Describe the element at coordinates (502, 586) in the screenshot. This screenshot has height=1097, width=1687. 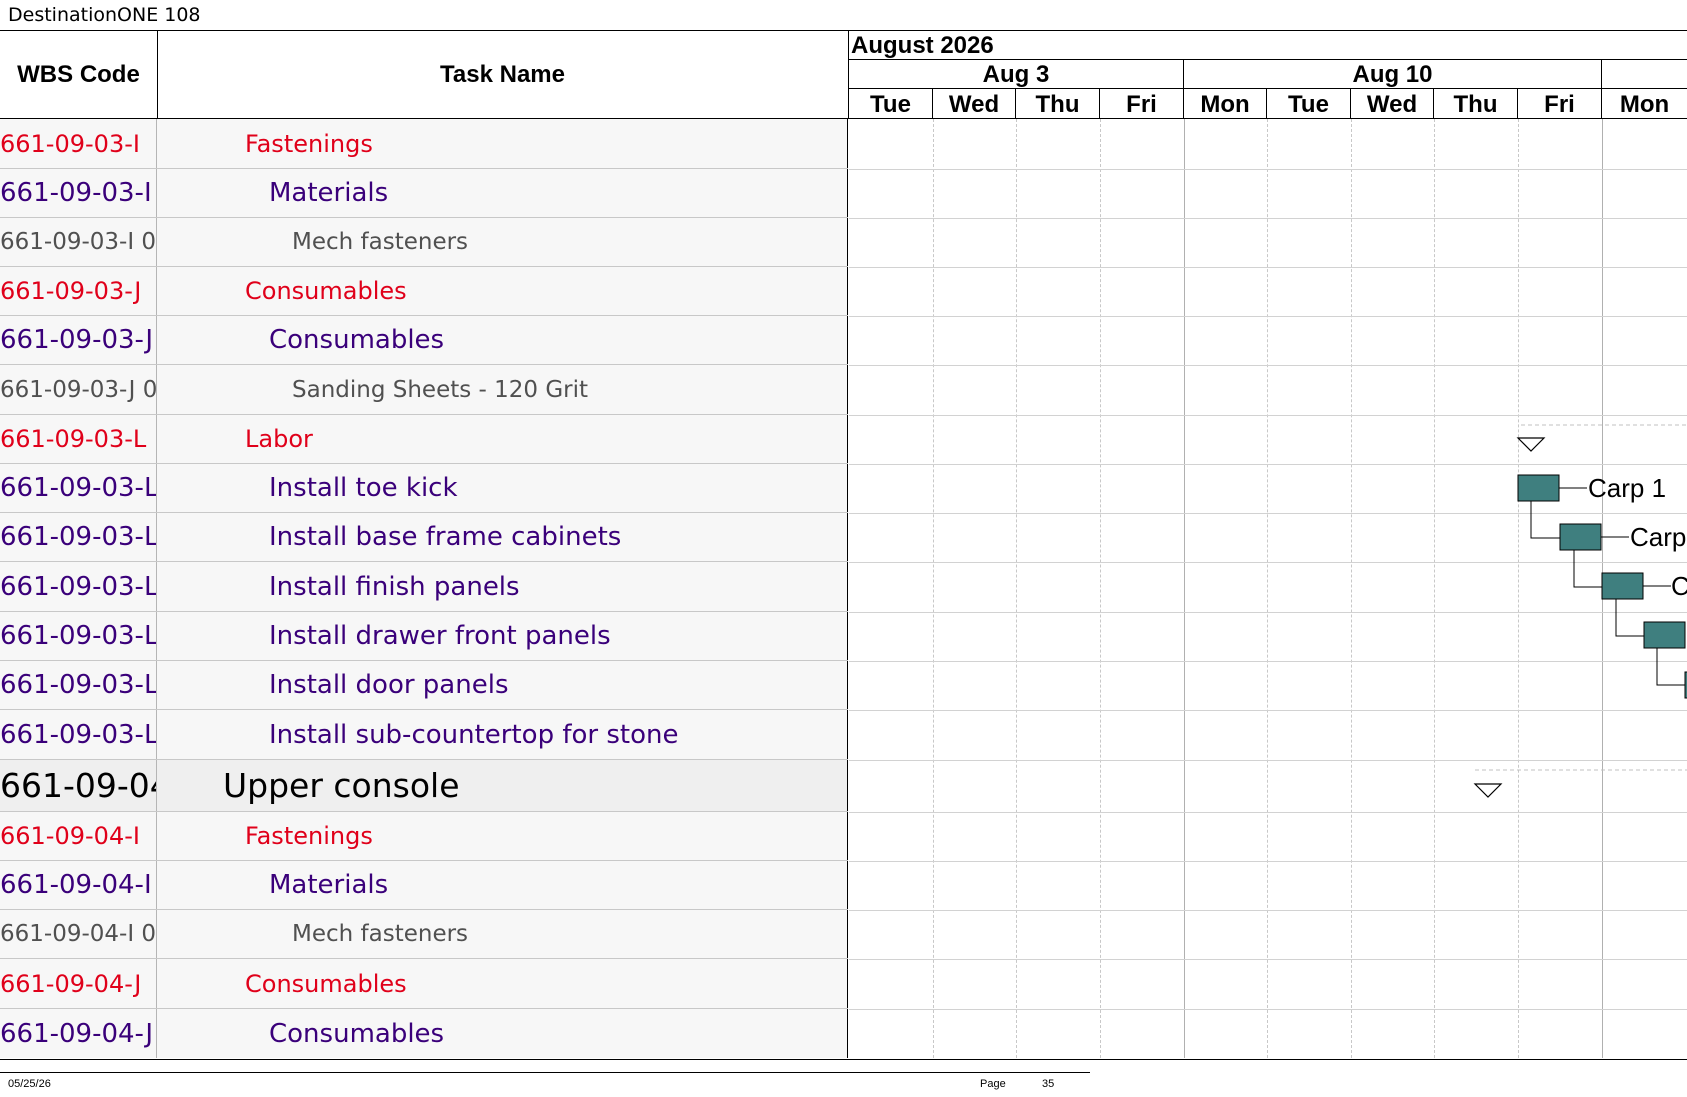
I see `task-name-cell: Install finish panels` at that location.